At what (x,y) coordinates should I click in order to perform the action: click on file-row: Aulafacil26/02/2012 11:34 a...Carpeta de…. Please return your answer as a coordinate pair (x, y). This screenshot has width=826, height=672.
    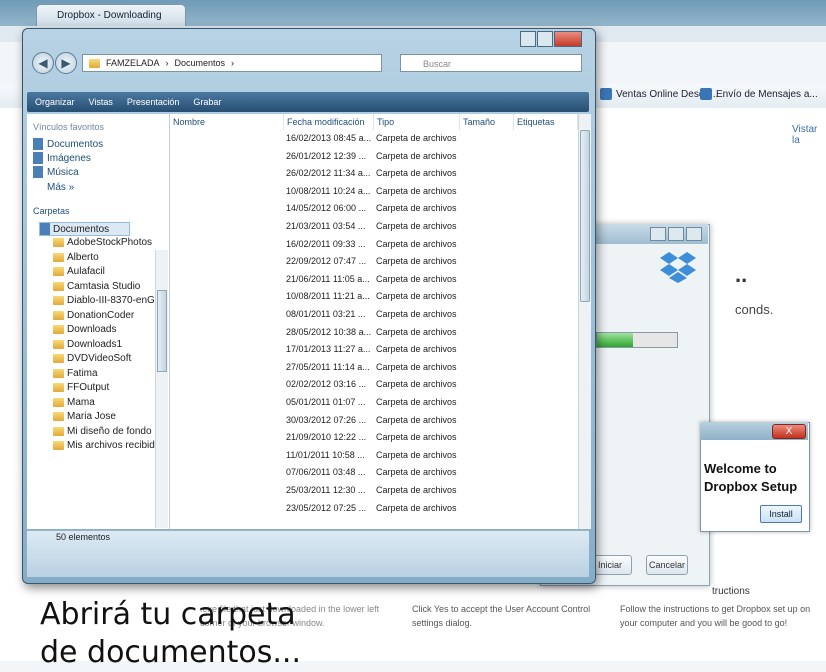
    Looking at the image, I should click on (374, 173).